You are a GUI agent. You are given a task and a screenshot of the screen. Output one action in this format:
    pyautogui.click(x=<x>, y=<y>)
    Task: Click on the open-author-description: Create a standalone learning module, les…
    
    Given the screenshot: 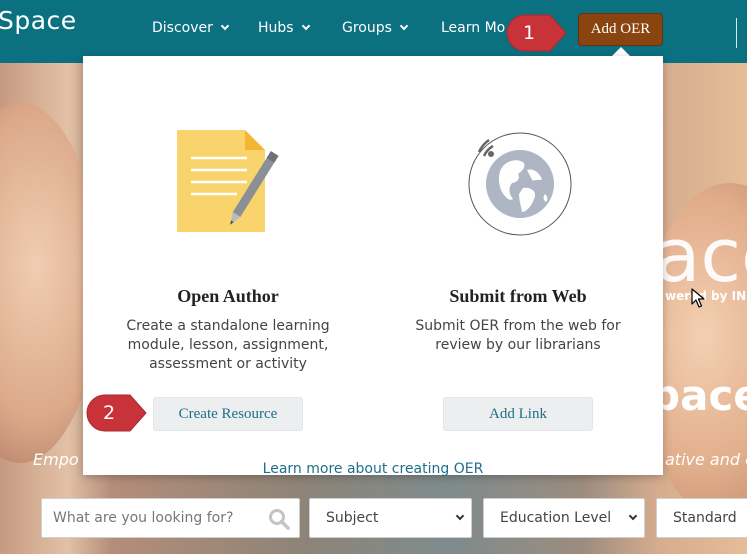 What is the action you would take?
    pyautogui.click(x=228, y=345)
    